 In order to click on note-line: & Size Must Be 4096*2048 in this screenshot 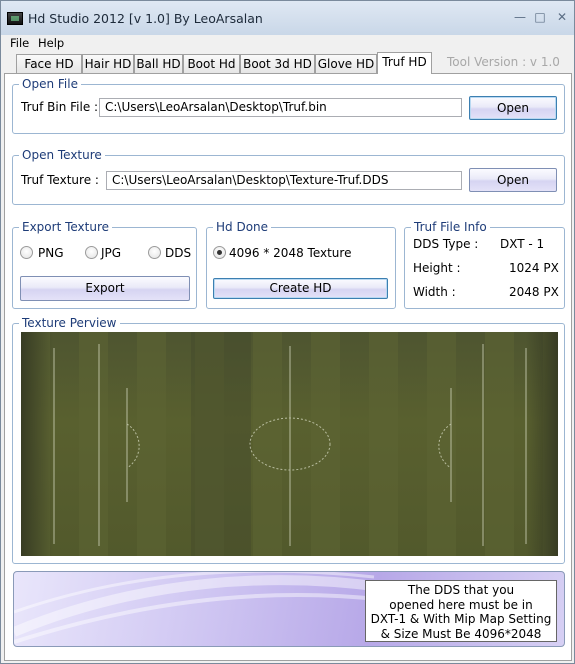, I will do `click(461, 633)`.